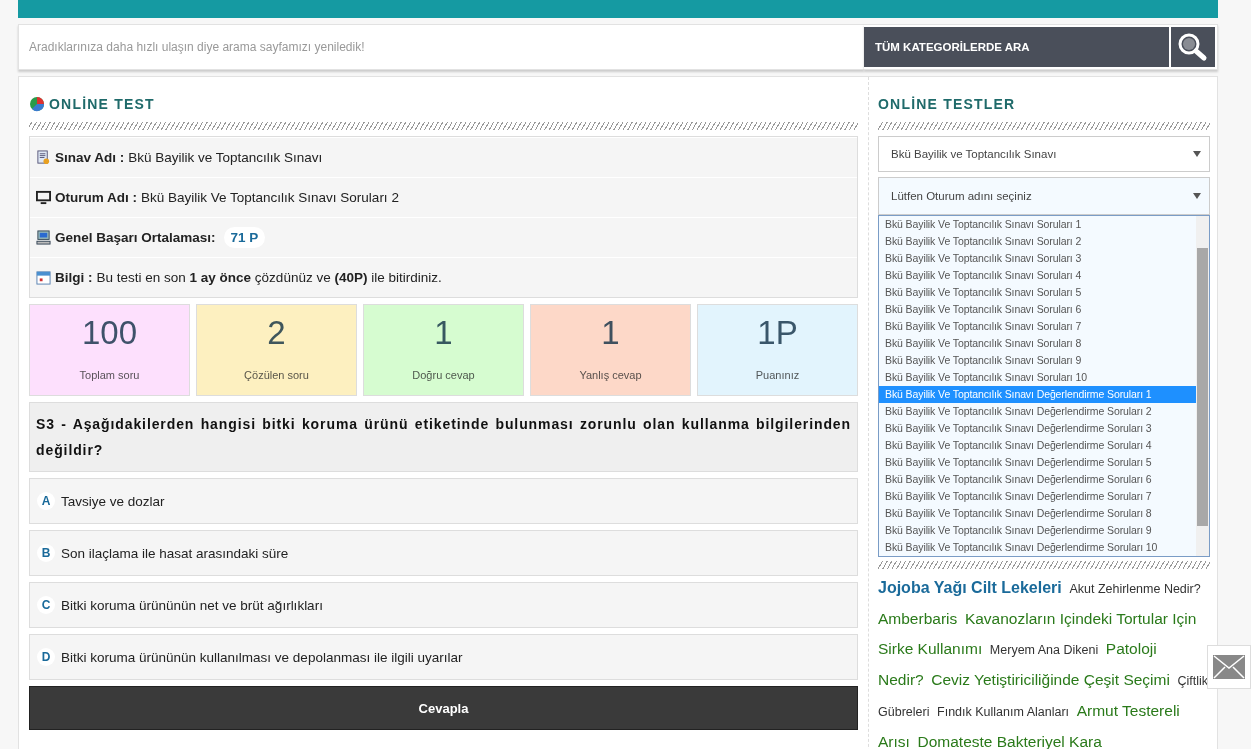 This screenshot has width=1251, height=749. Describe the element at coordinates (1044, 196) in the screenshot. I see `session-select: Lütfen Oturum adını seçiniz` at that location.